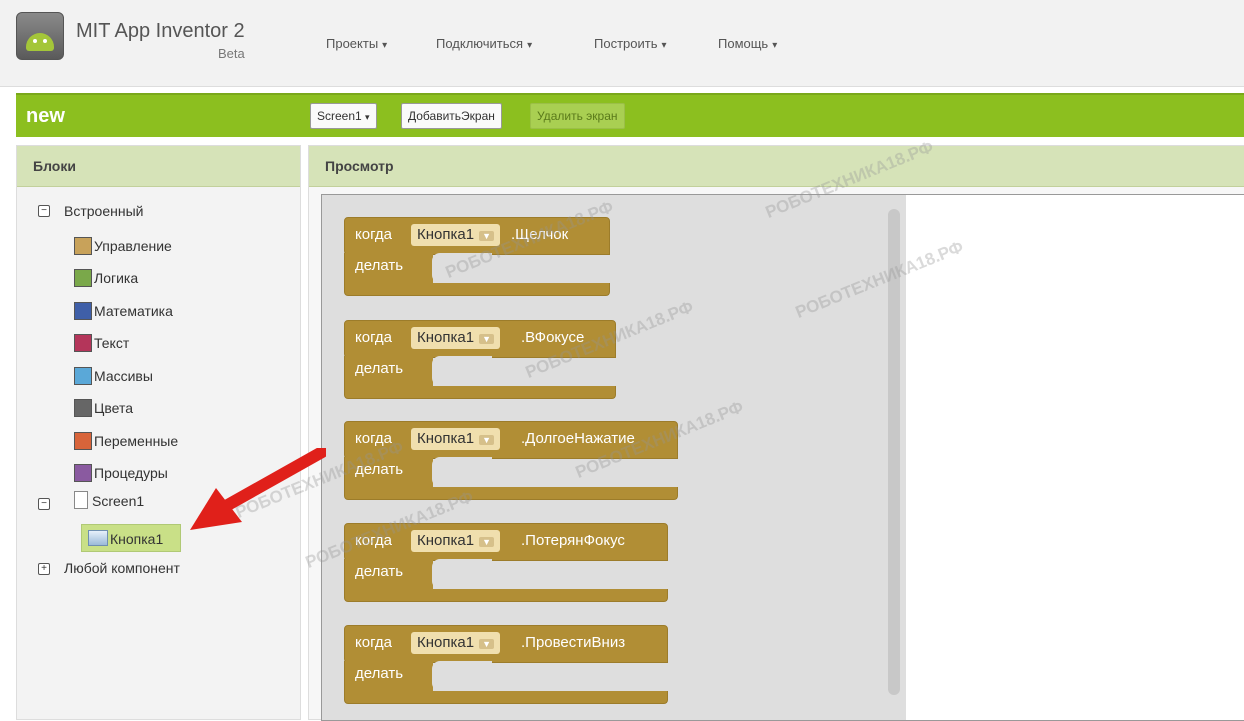 Image resolution: width=1244 pixels, height=721 pixels. Describe the element at coordinates (83, 473) in the screenshot. I see `procedures-swatch-icon` at that location.